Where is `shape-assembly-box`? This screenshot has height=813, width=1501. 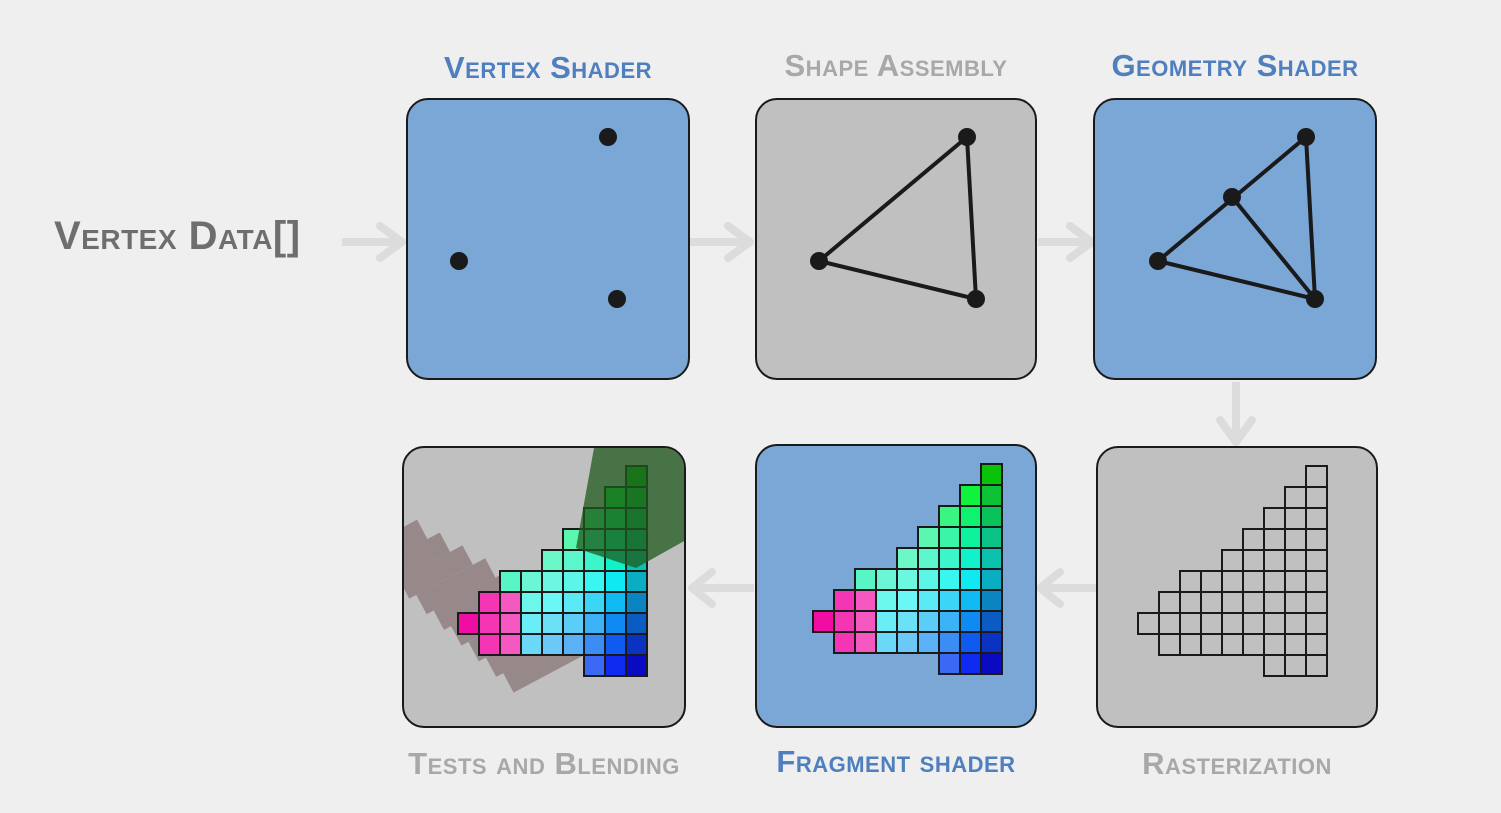 shape-assembly-box is located at coordinates (896, 239).